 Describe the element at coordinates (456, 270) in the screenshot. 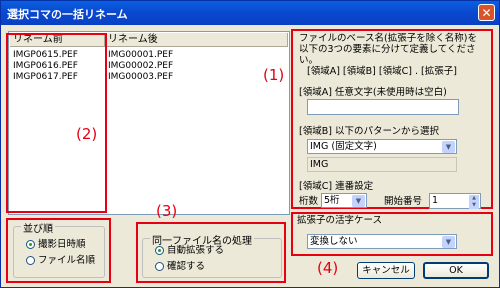

I see `ok-button: OK` at that location.